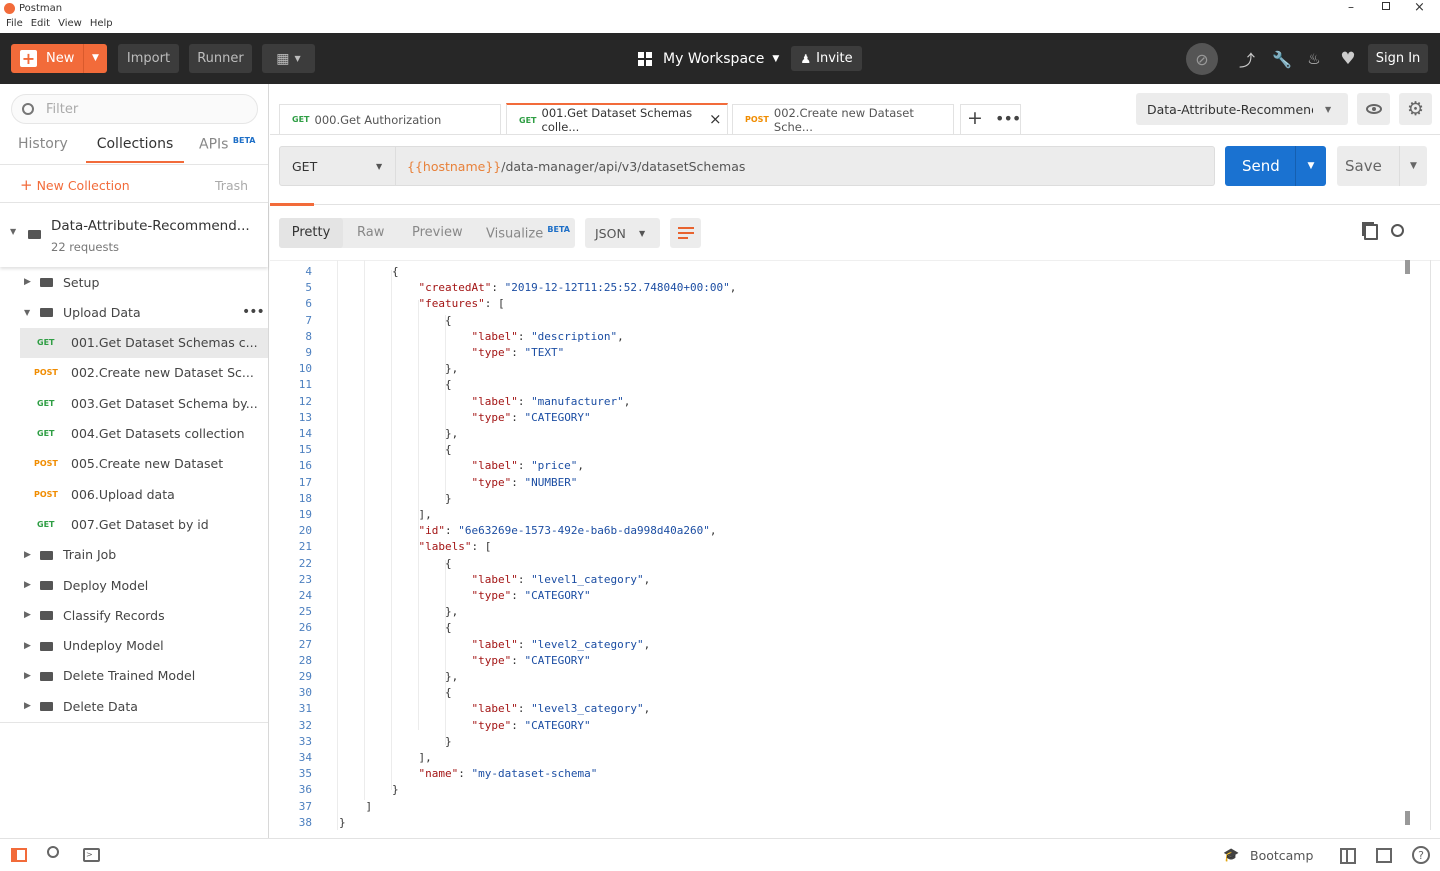 This screenshot has height=871, width=1440. What do you see at coordinates (390, 119) in the screenshot?
I see `request-tab: GET 000.Get Authorization` at bounding box center [390, 119].